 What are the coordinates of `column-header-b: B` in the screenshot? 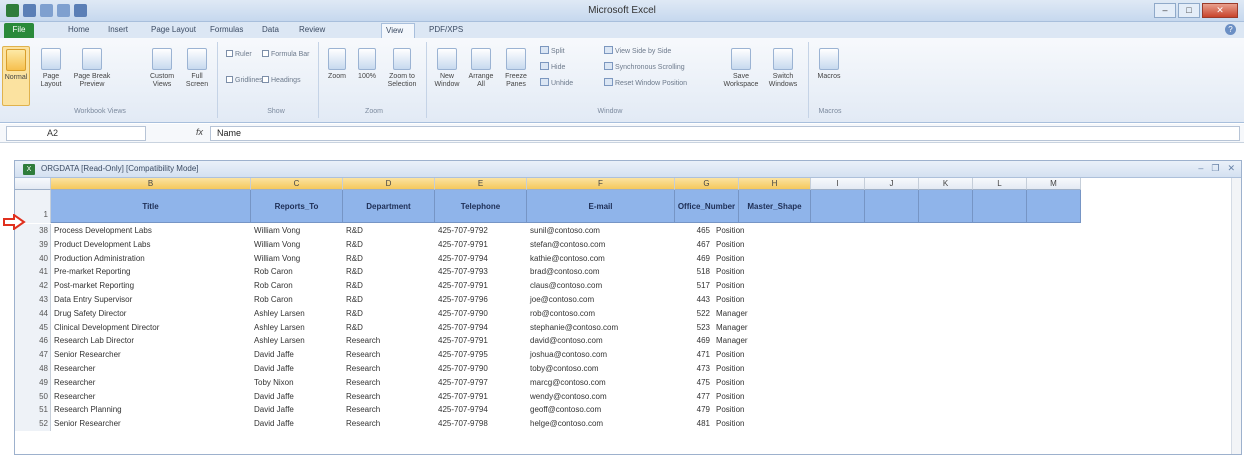 It's located at (151, 184).